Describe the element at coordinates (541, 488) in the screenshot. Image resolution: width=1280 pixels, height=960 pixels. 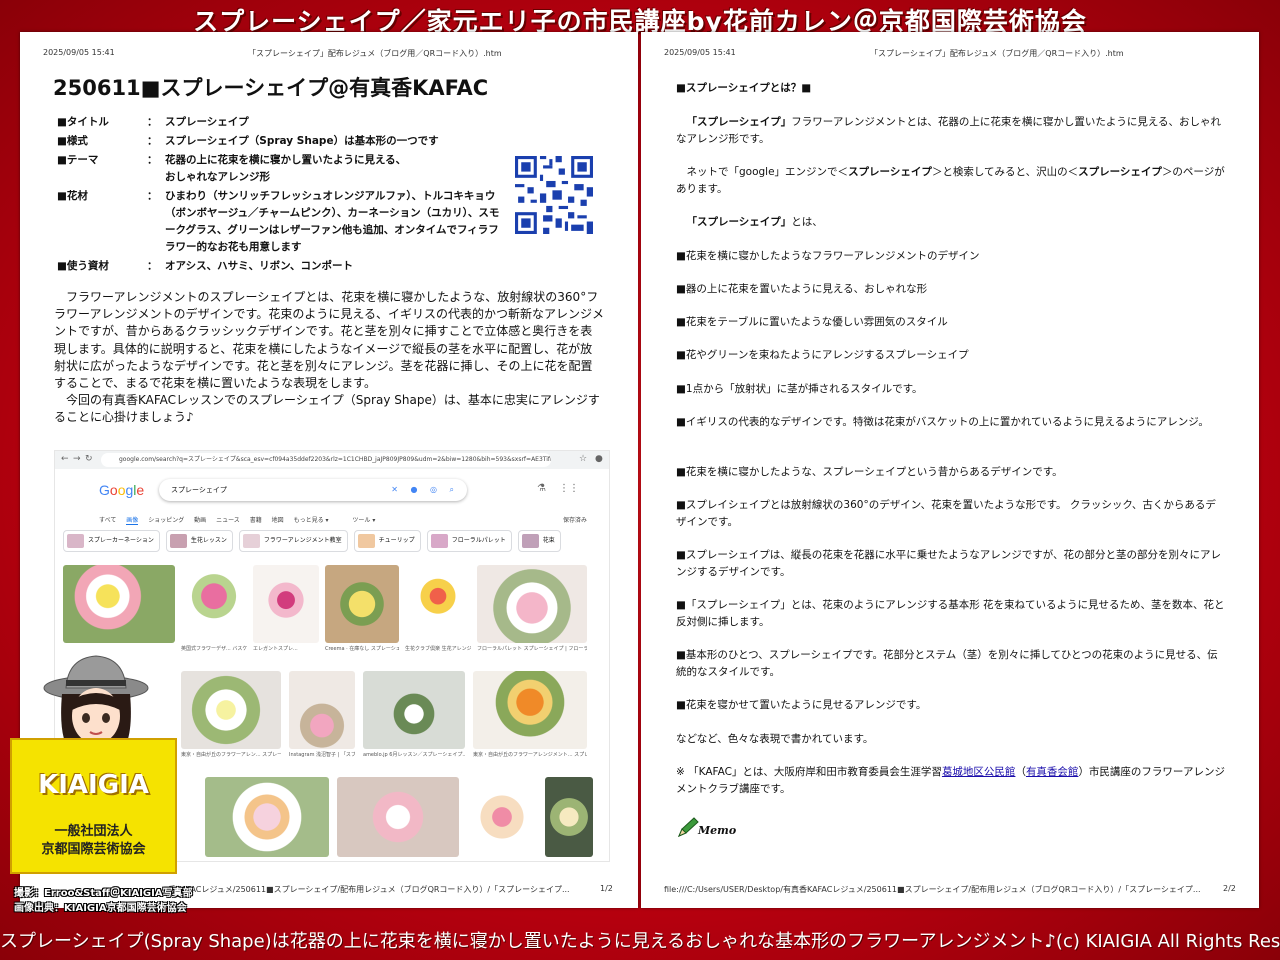
I see `labs-icon: ⚗` at that location.